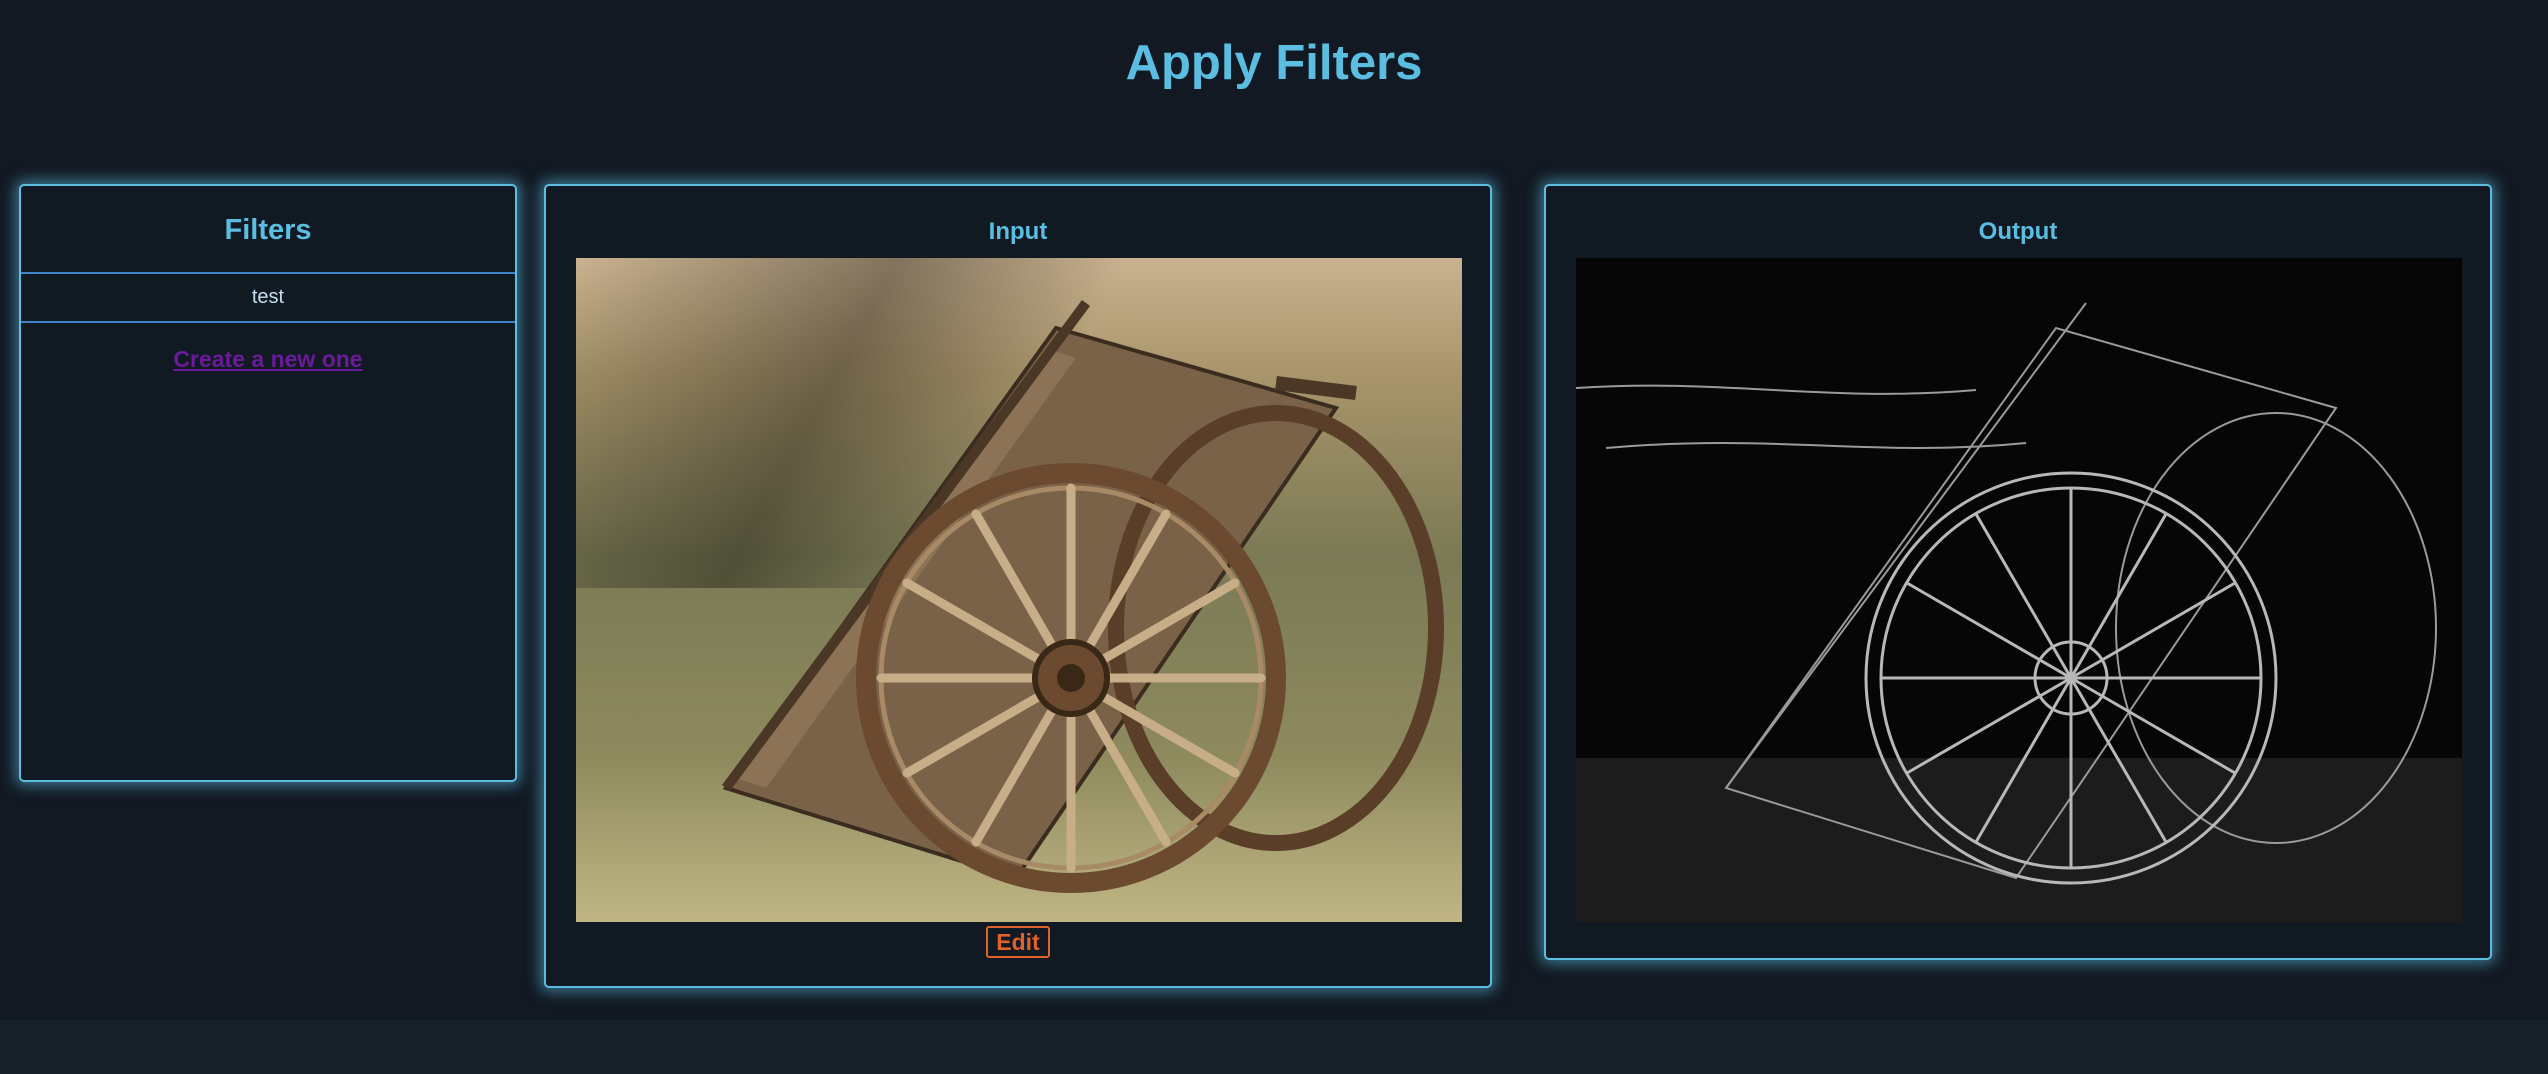 This screenshot has height=1074, width=2548. What do you see at coordinates (268, 359) in the screenshot?
I see `create-filter-link: Create a new one` at bounding box center [268, 359].